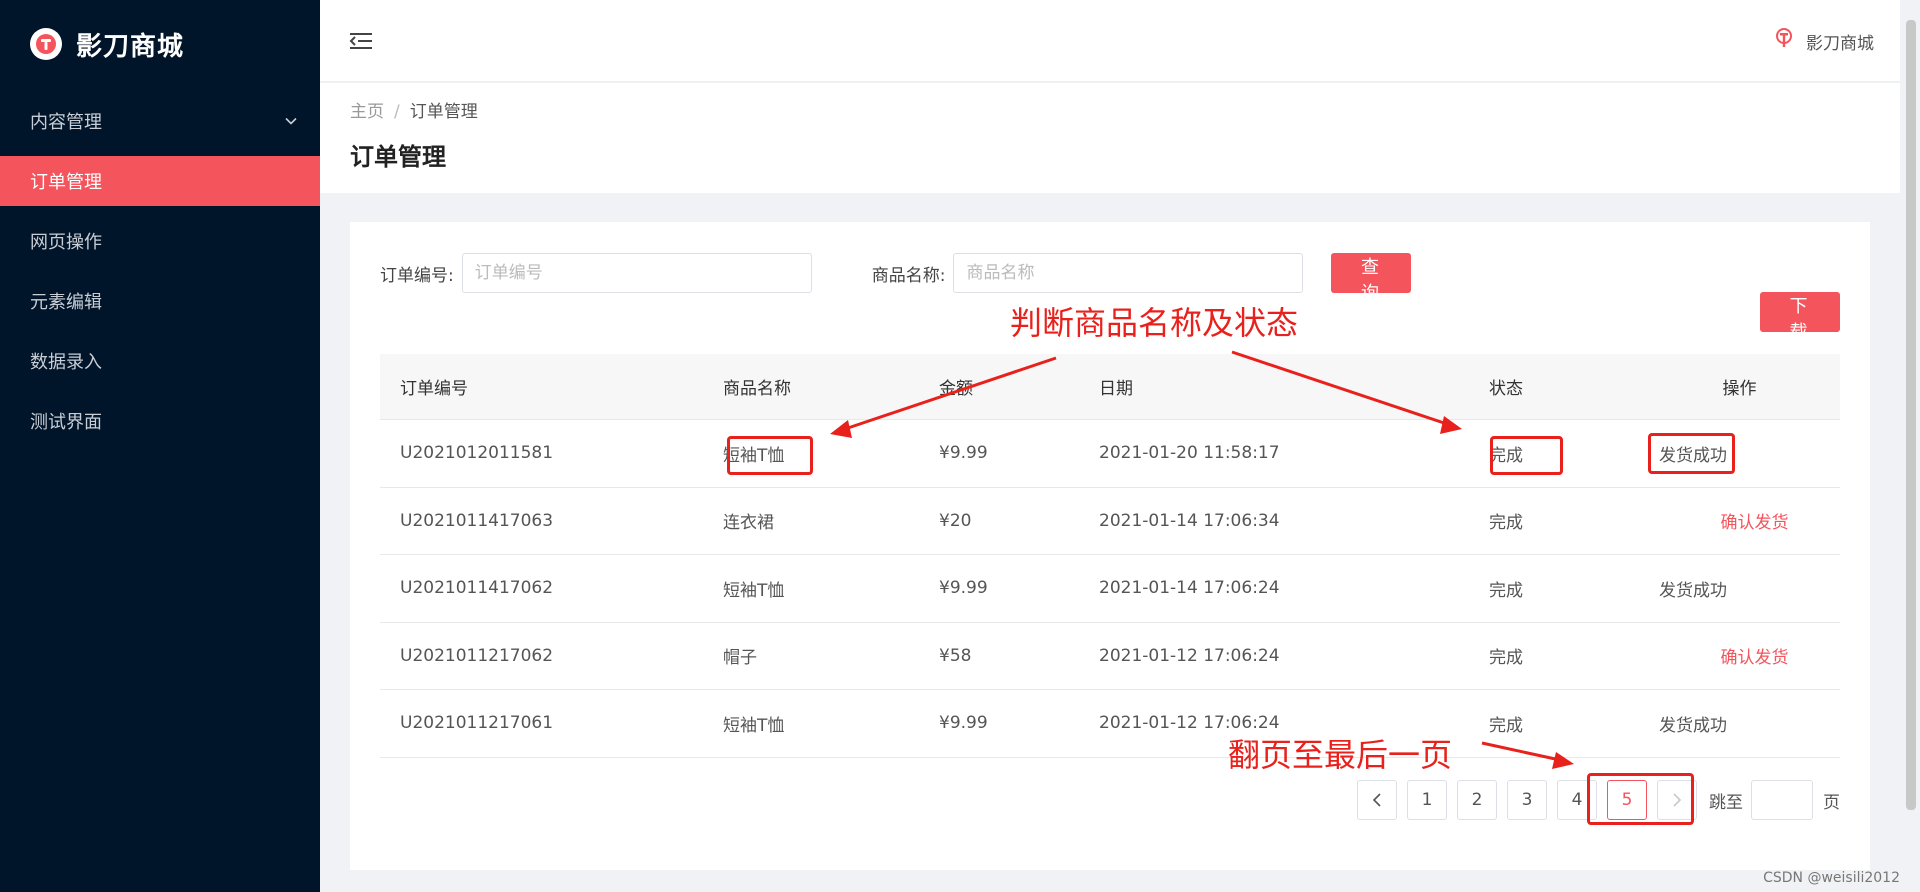 The width and height of the screenshot is (1920, 892). Describe the element at coordinates (1831, 802) in the screenshot. I see `page-suffix: 页` at that location.